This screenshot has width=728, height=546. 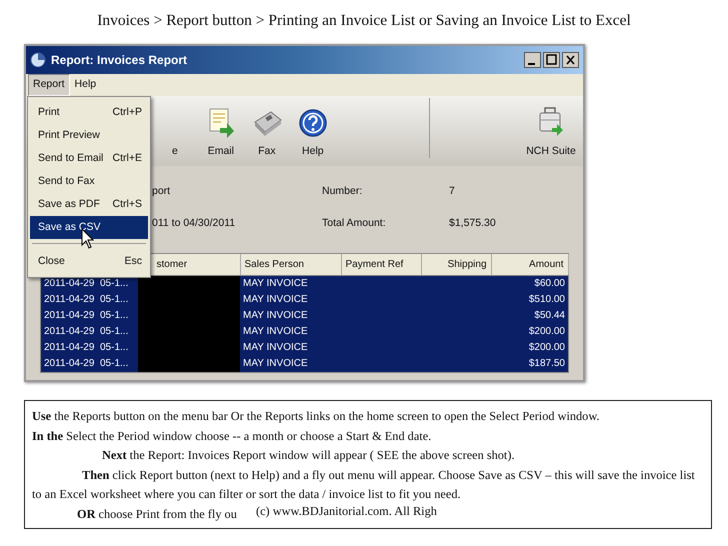 What do you see at coordinates (89, 112) in the screenshot?
I see `menu-item: Print Ctrl+P` at bounding box center [89, 112].